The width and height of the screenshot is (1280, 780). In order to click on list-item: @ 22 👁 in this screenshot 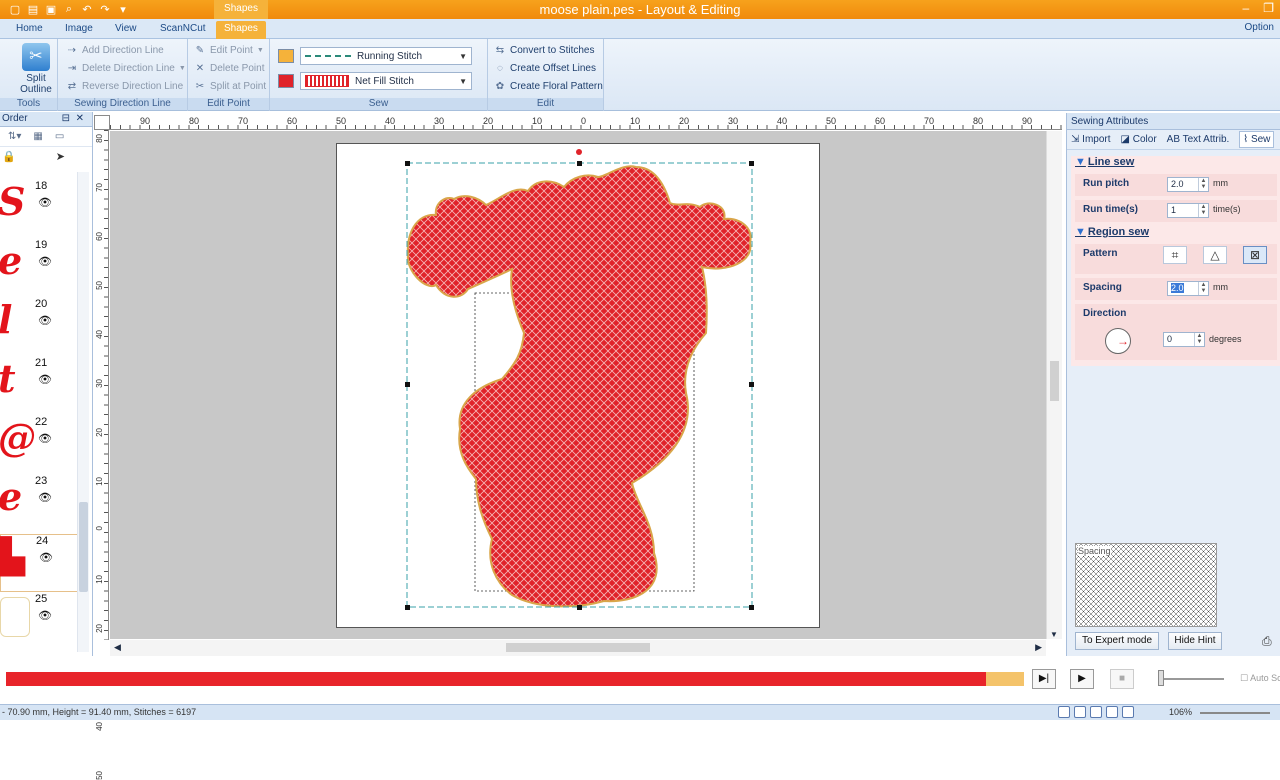, I will do `click(40, 445)`.